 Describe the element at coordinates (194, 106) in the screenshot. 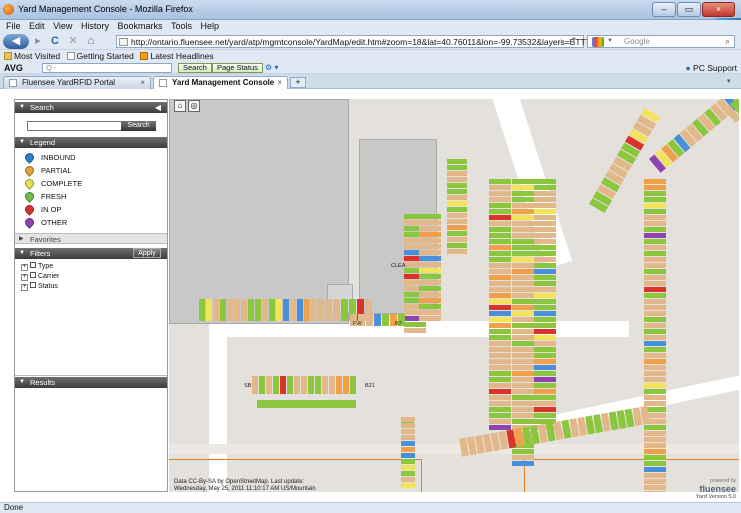

I see `layers-icon: ◎` at that location.